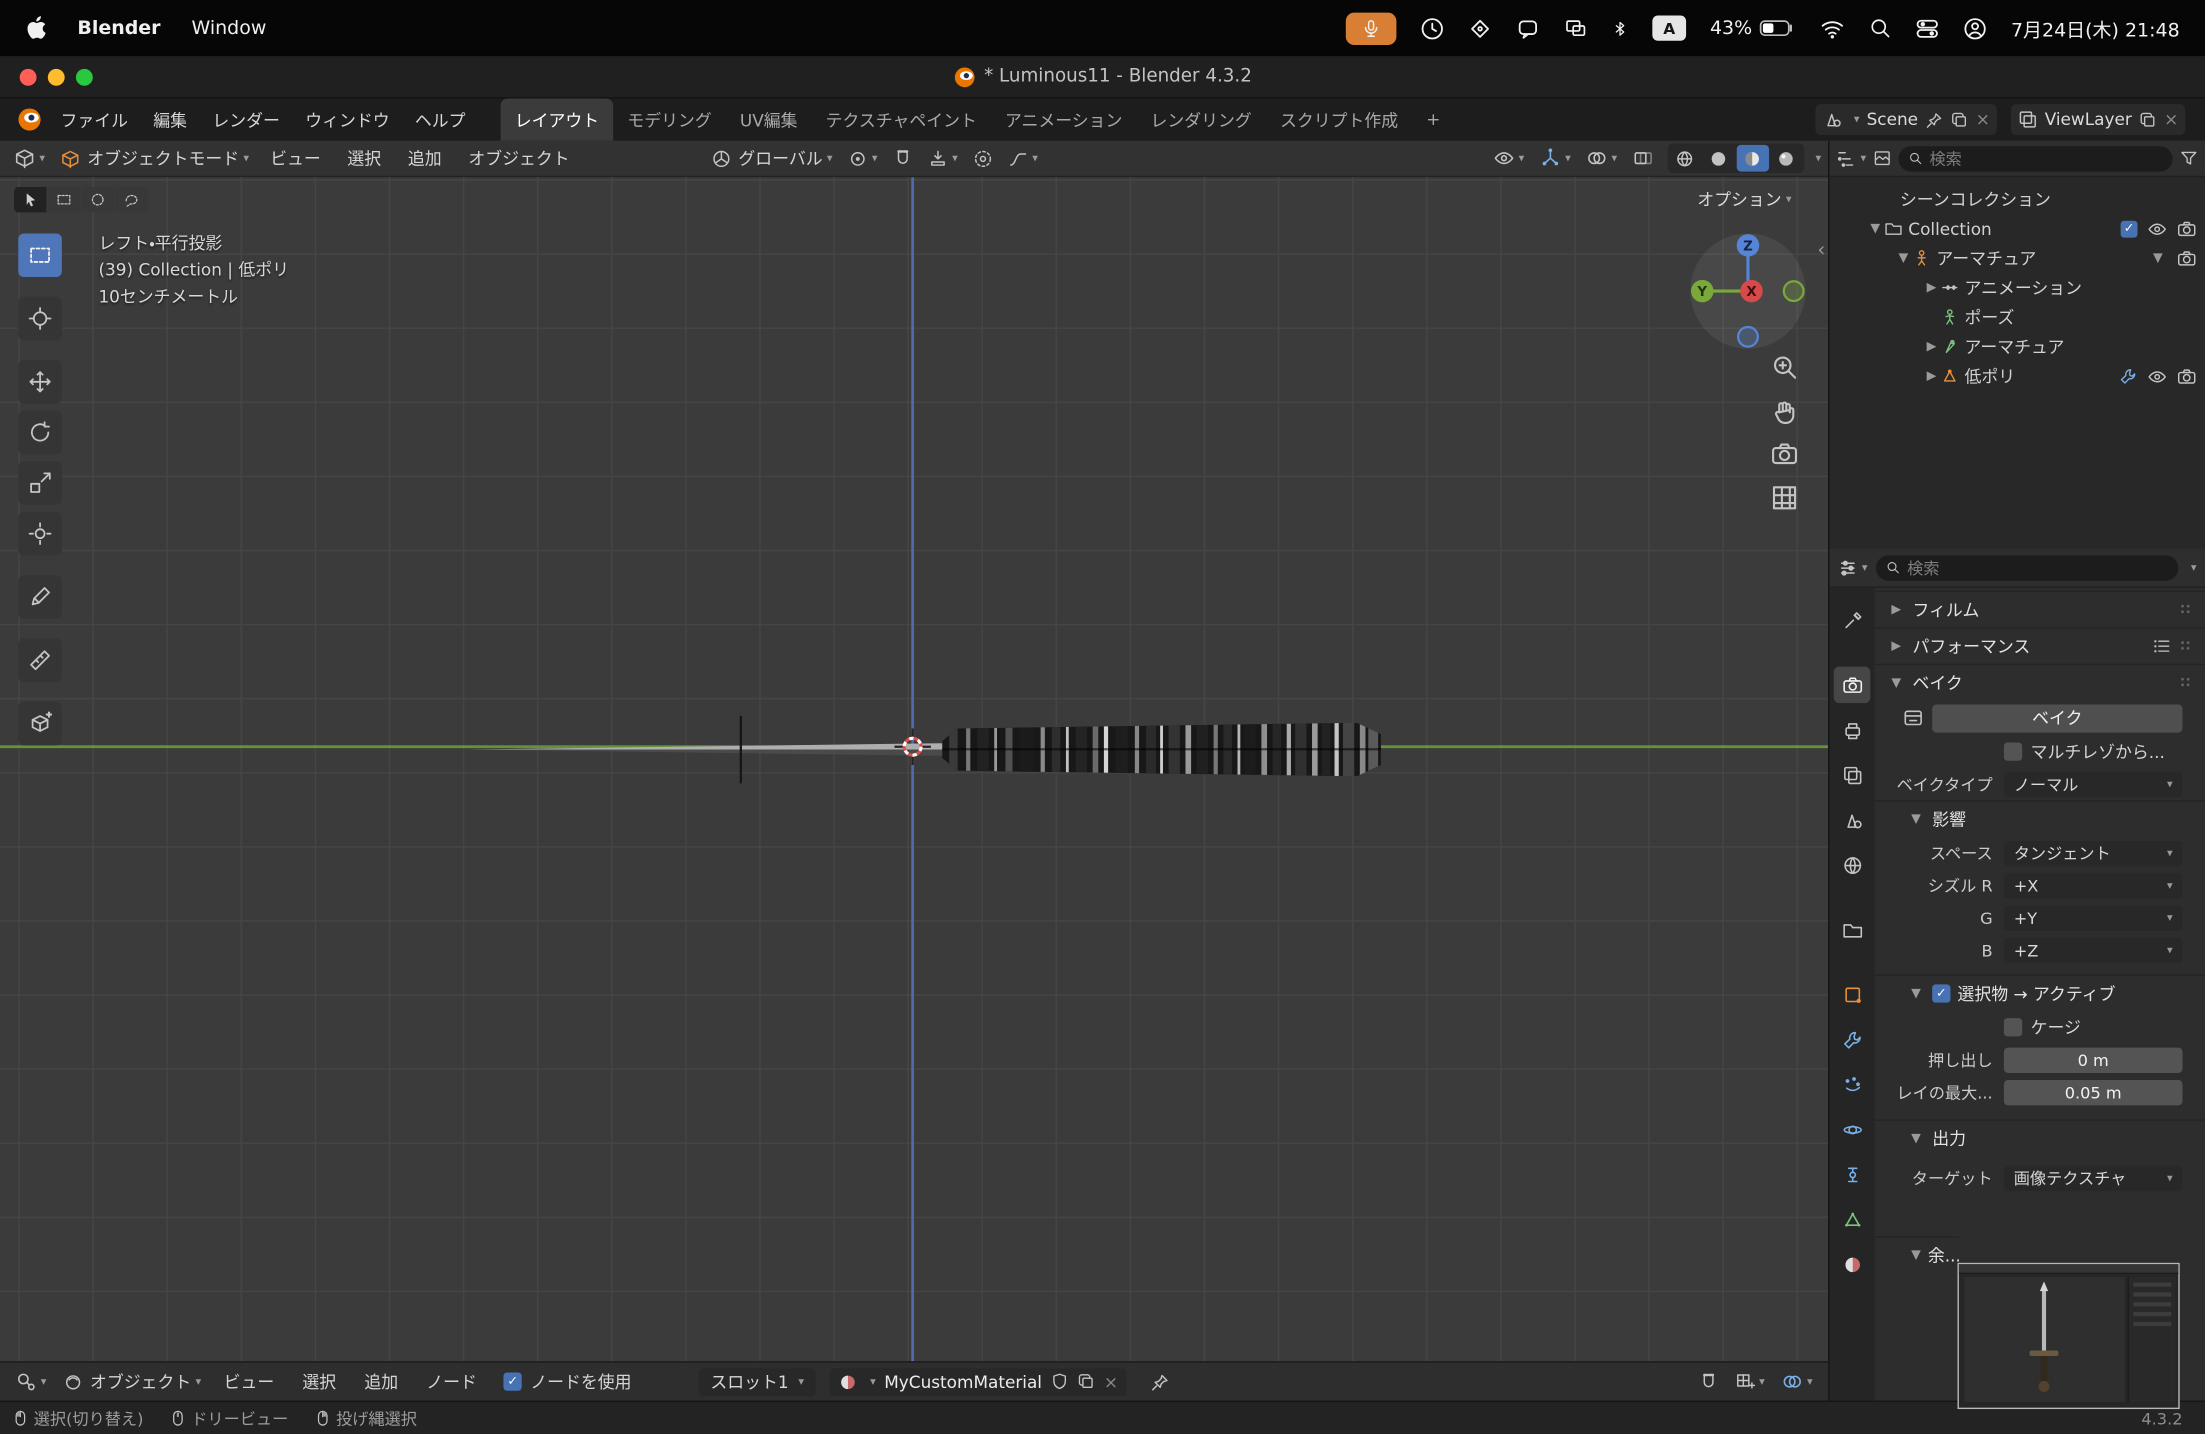 The height and width of the screenshot is (1434, 2205). What do you see at coordinates (2039, 993) in the screenshot?
I see `panel-selected-to-active: ▼ ✓ 選択物 → アクティブ` at bounding box center [2039, 993].